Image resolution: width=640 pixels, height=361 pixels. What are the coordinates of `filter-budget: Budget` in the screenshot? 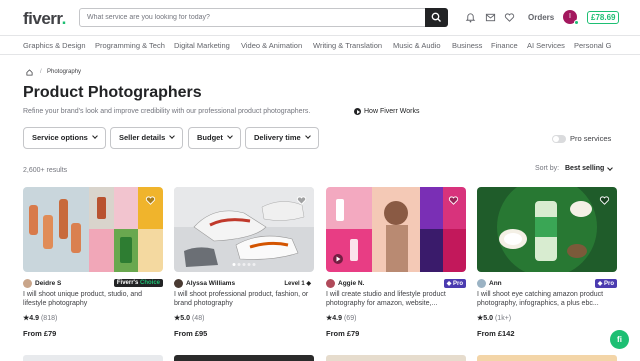 It's located at (214, 138).